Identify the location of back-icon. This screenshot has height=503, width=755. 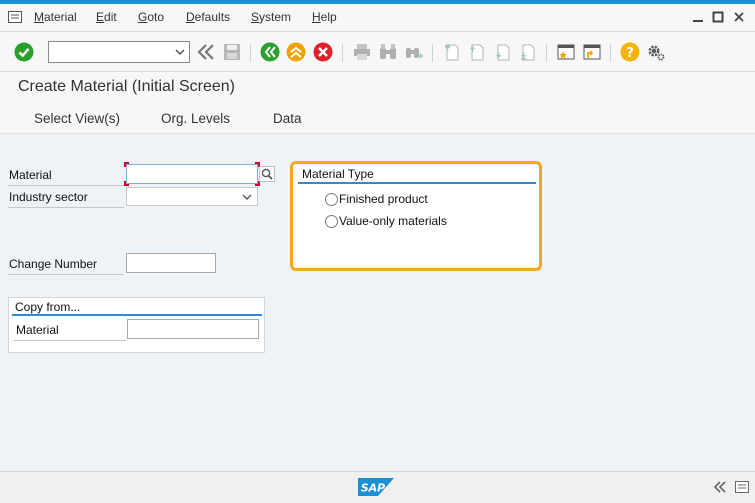
(270, 52).